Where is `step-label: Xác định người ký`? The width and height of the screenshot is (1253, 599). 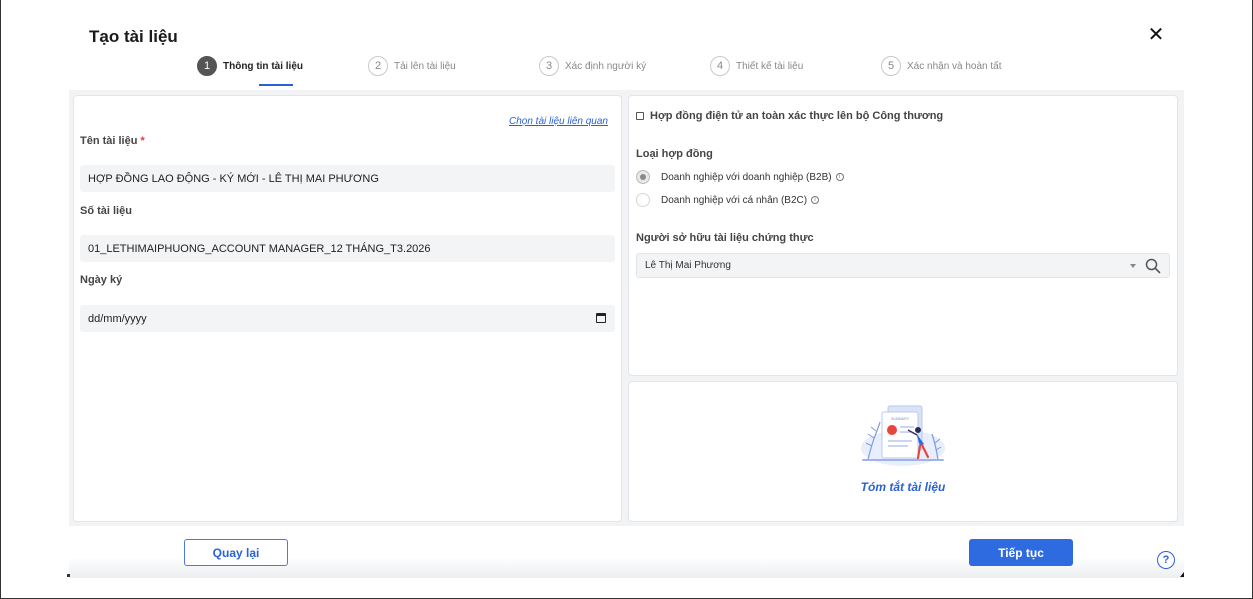 step-label: Xác định người ký is located at coordinates (606, 66).